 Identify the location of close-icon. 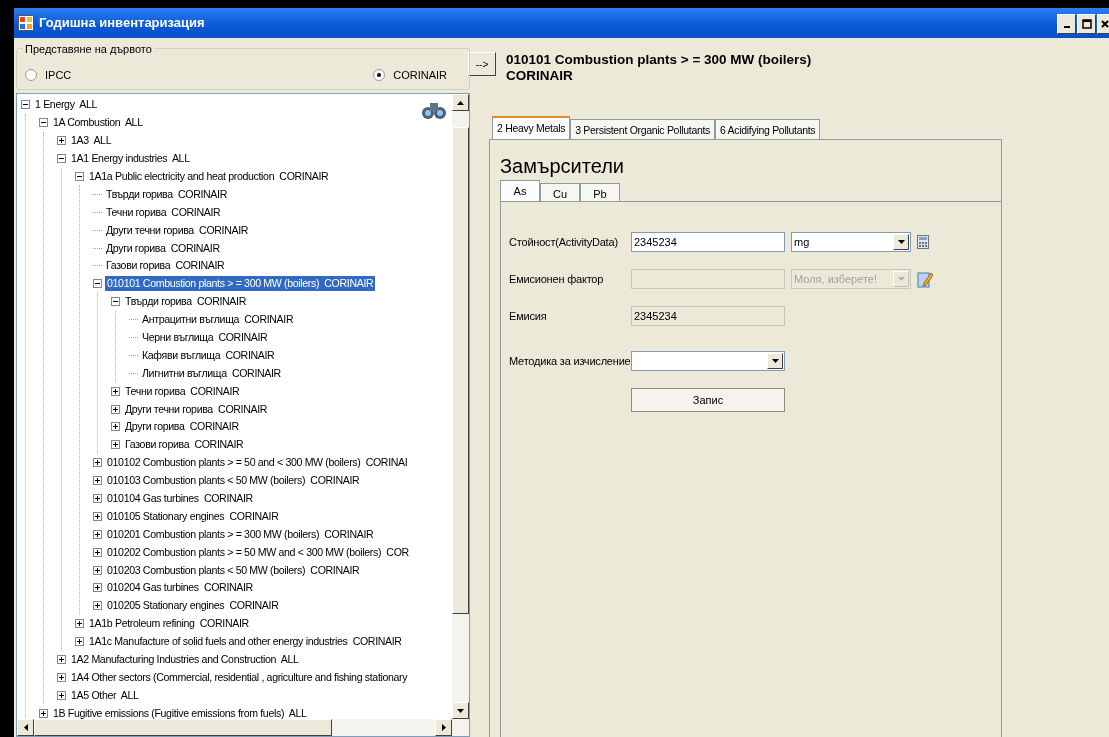
(1105, 24).